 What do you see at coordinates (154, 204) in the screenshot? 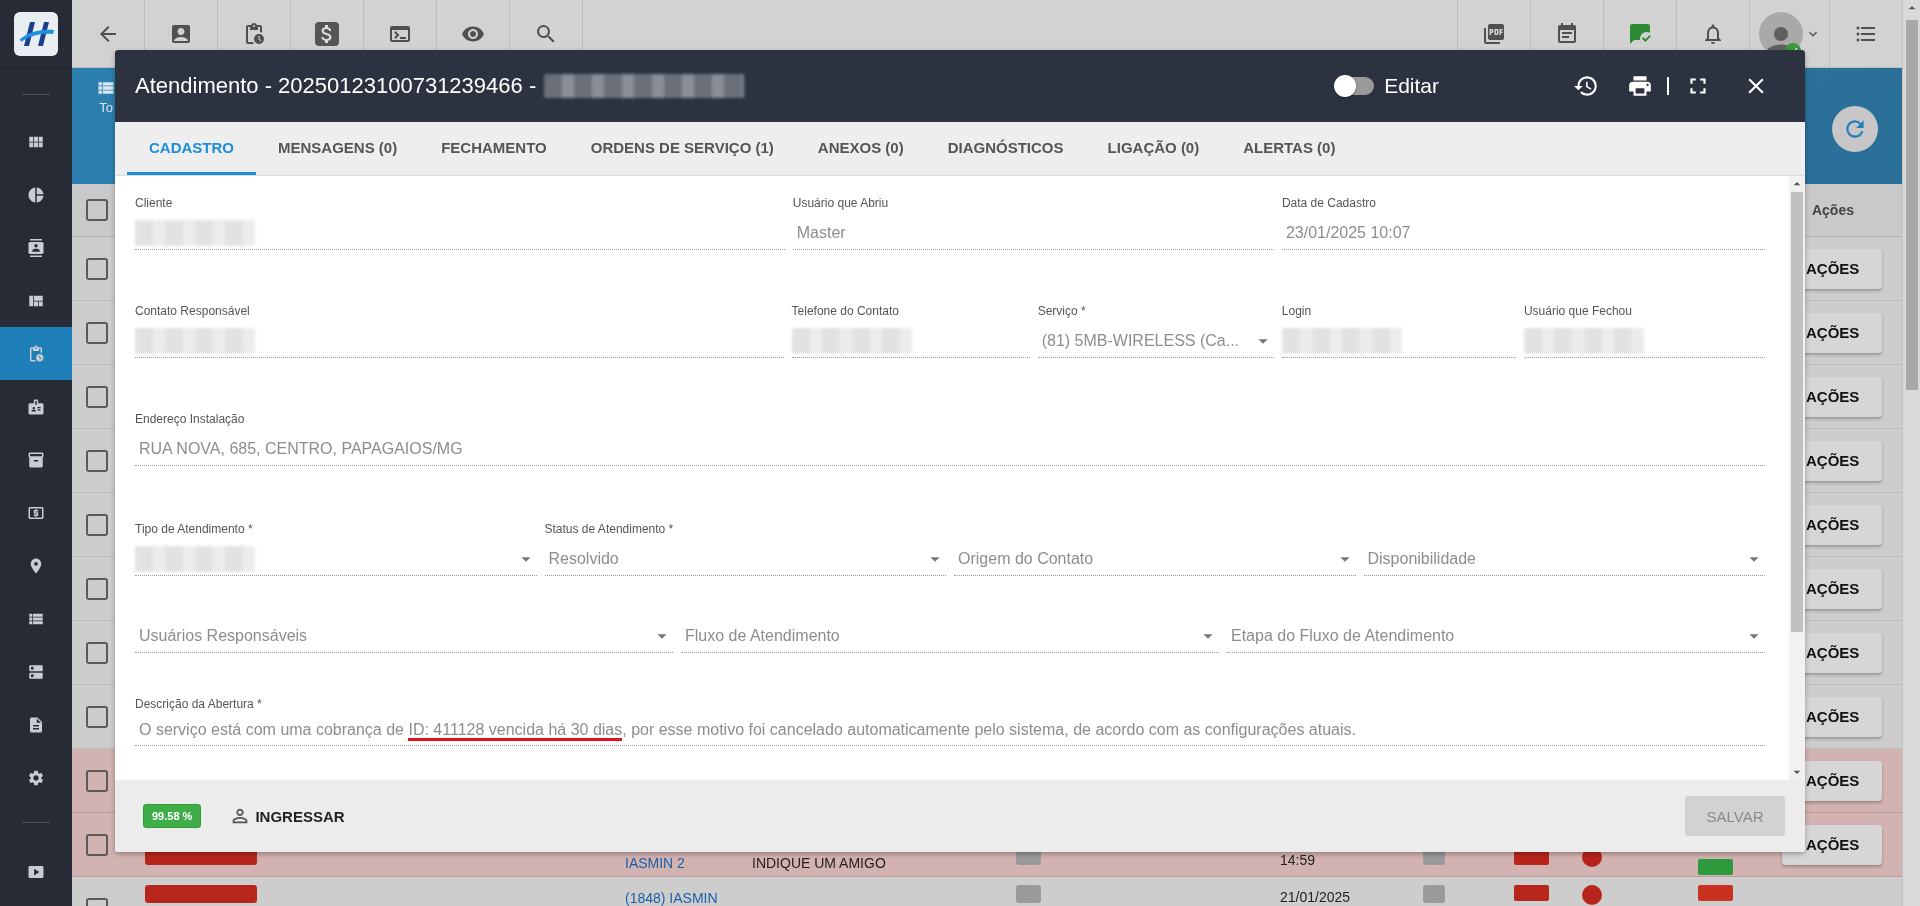
I see `field-label: Cliente` at bounding box center [154, 204].